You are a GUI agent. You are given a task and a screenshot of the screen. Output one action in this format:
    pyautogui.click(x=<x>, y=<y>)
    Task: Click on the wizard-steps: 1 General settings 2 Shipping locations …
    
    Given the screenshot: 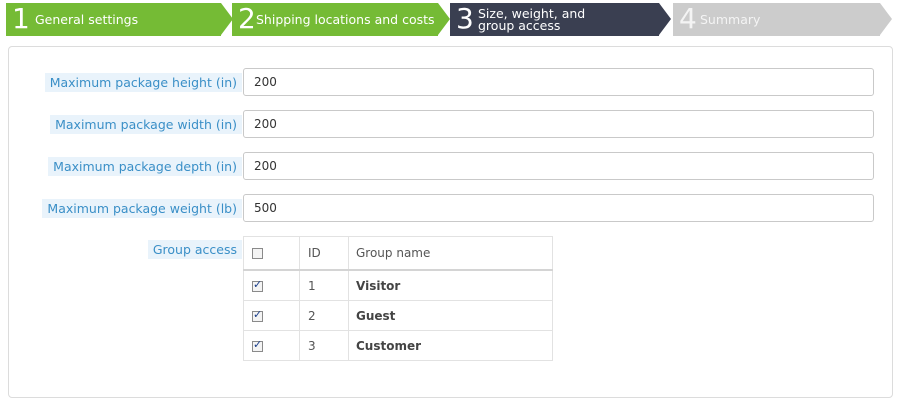 What is the action you would take?
    pyautogui.click(x=451, y=19)
    